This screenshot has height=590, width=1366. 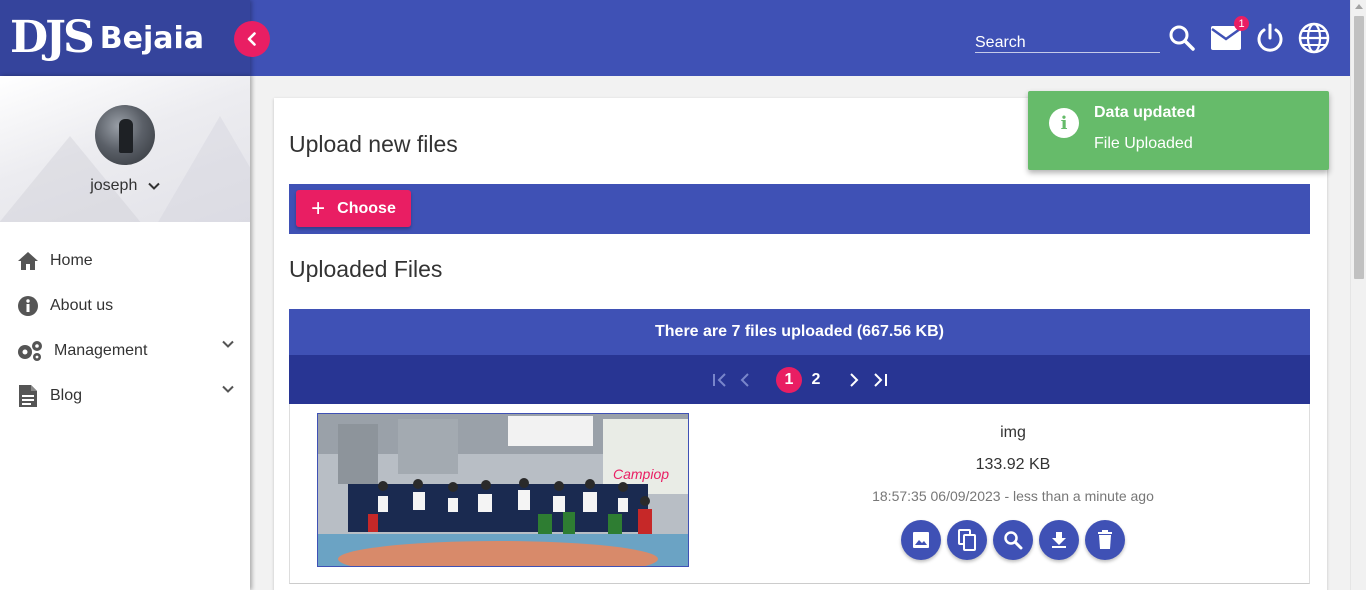 I want to click on logout-button, so click(x=1270, y=38).